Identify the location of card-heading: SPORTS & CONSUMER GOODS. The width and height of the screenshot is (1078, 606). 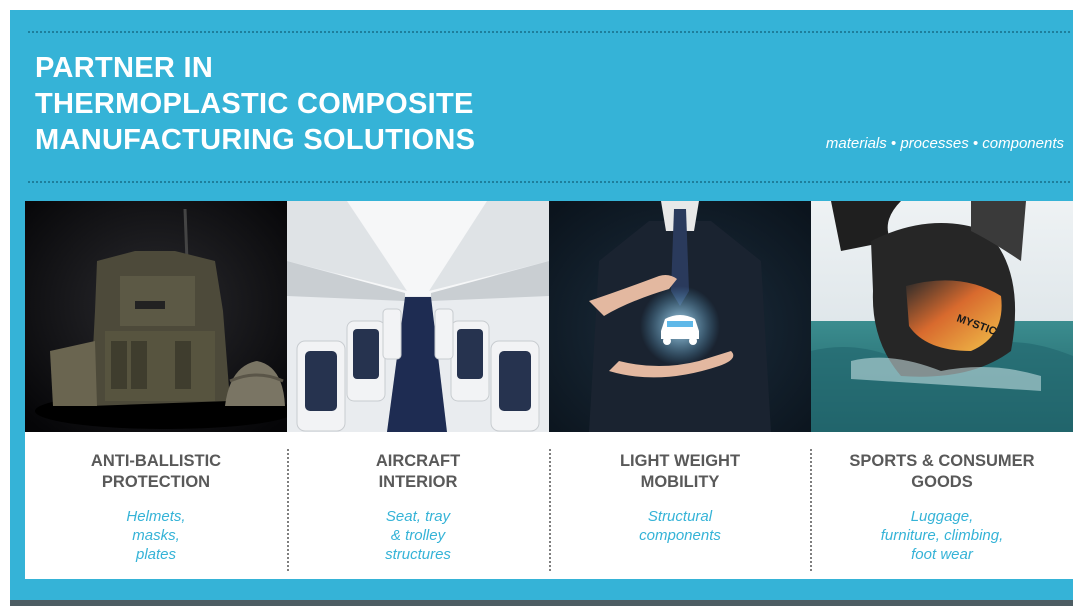
(942, 472).